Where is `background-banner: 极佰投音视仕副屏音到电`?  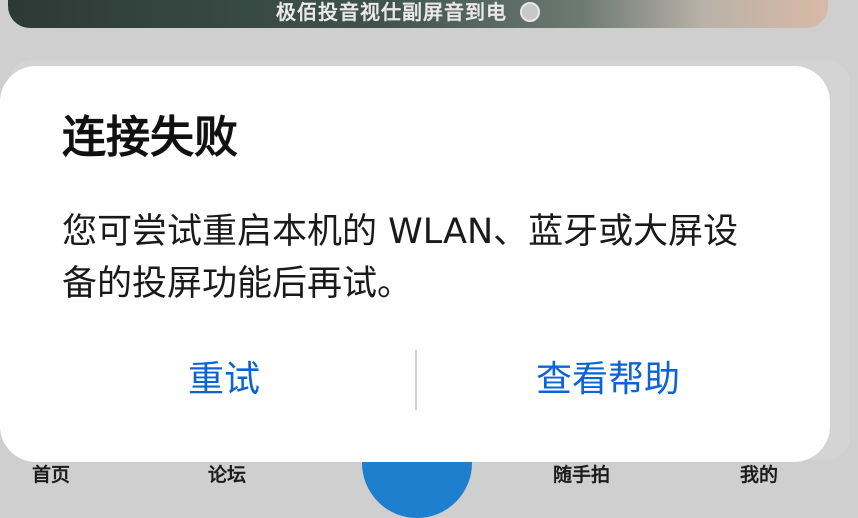 background-banner: 极佰投音视仕副屏音到电 is located at coordinates (418, 14).